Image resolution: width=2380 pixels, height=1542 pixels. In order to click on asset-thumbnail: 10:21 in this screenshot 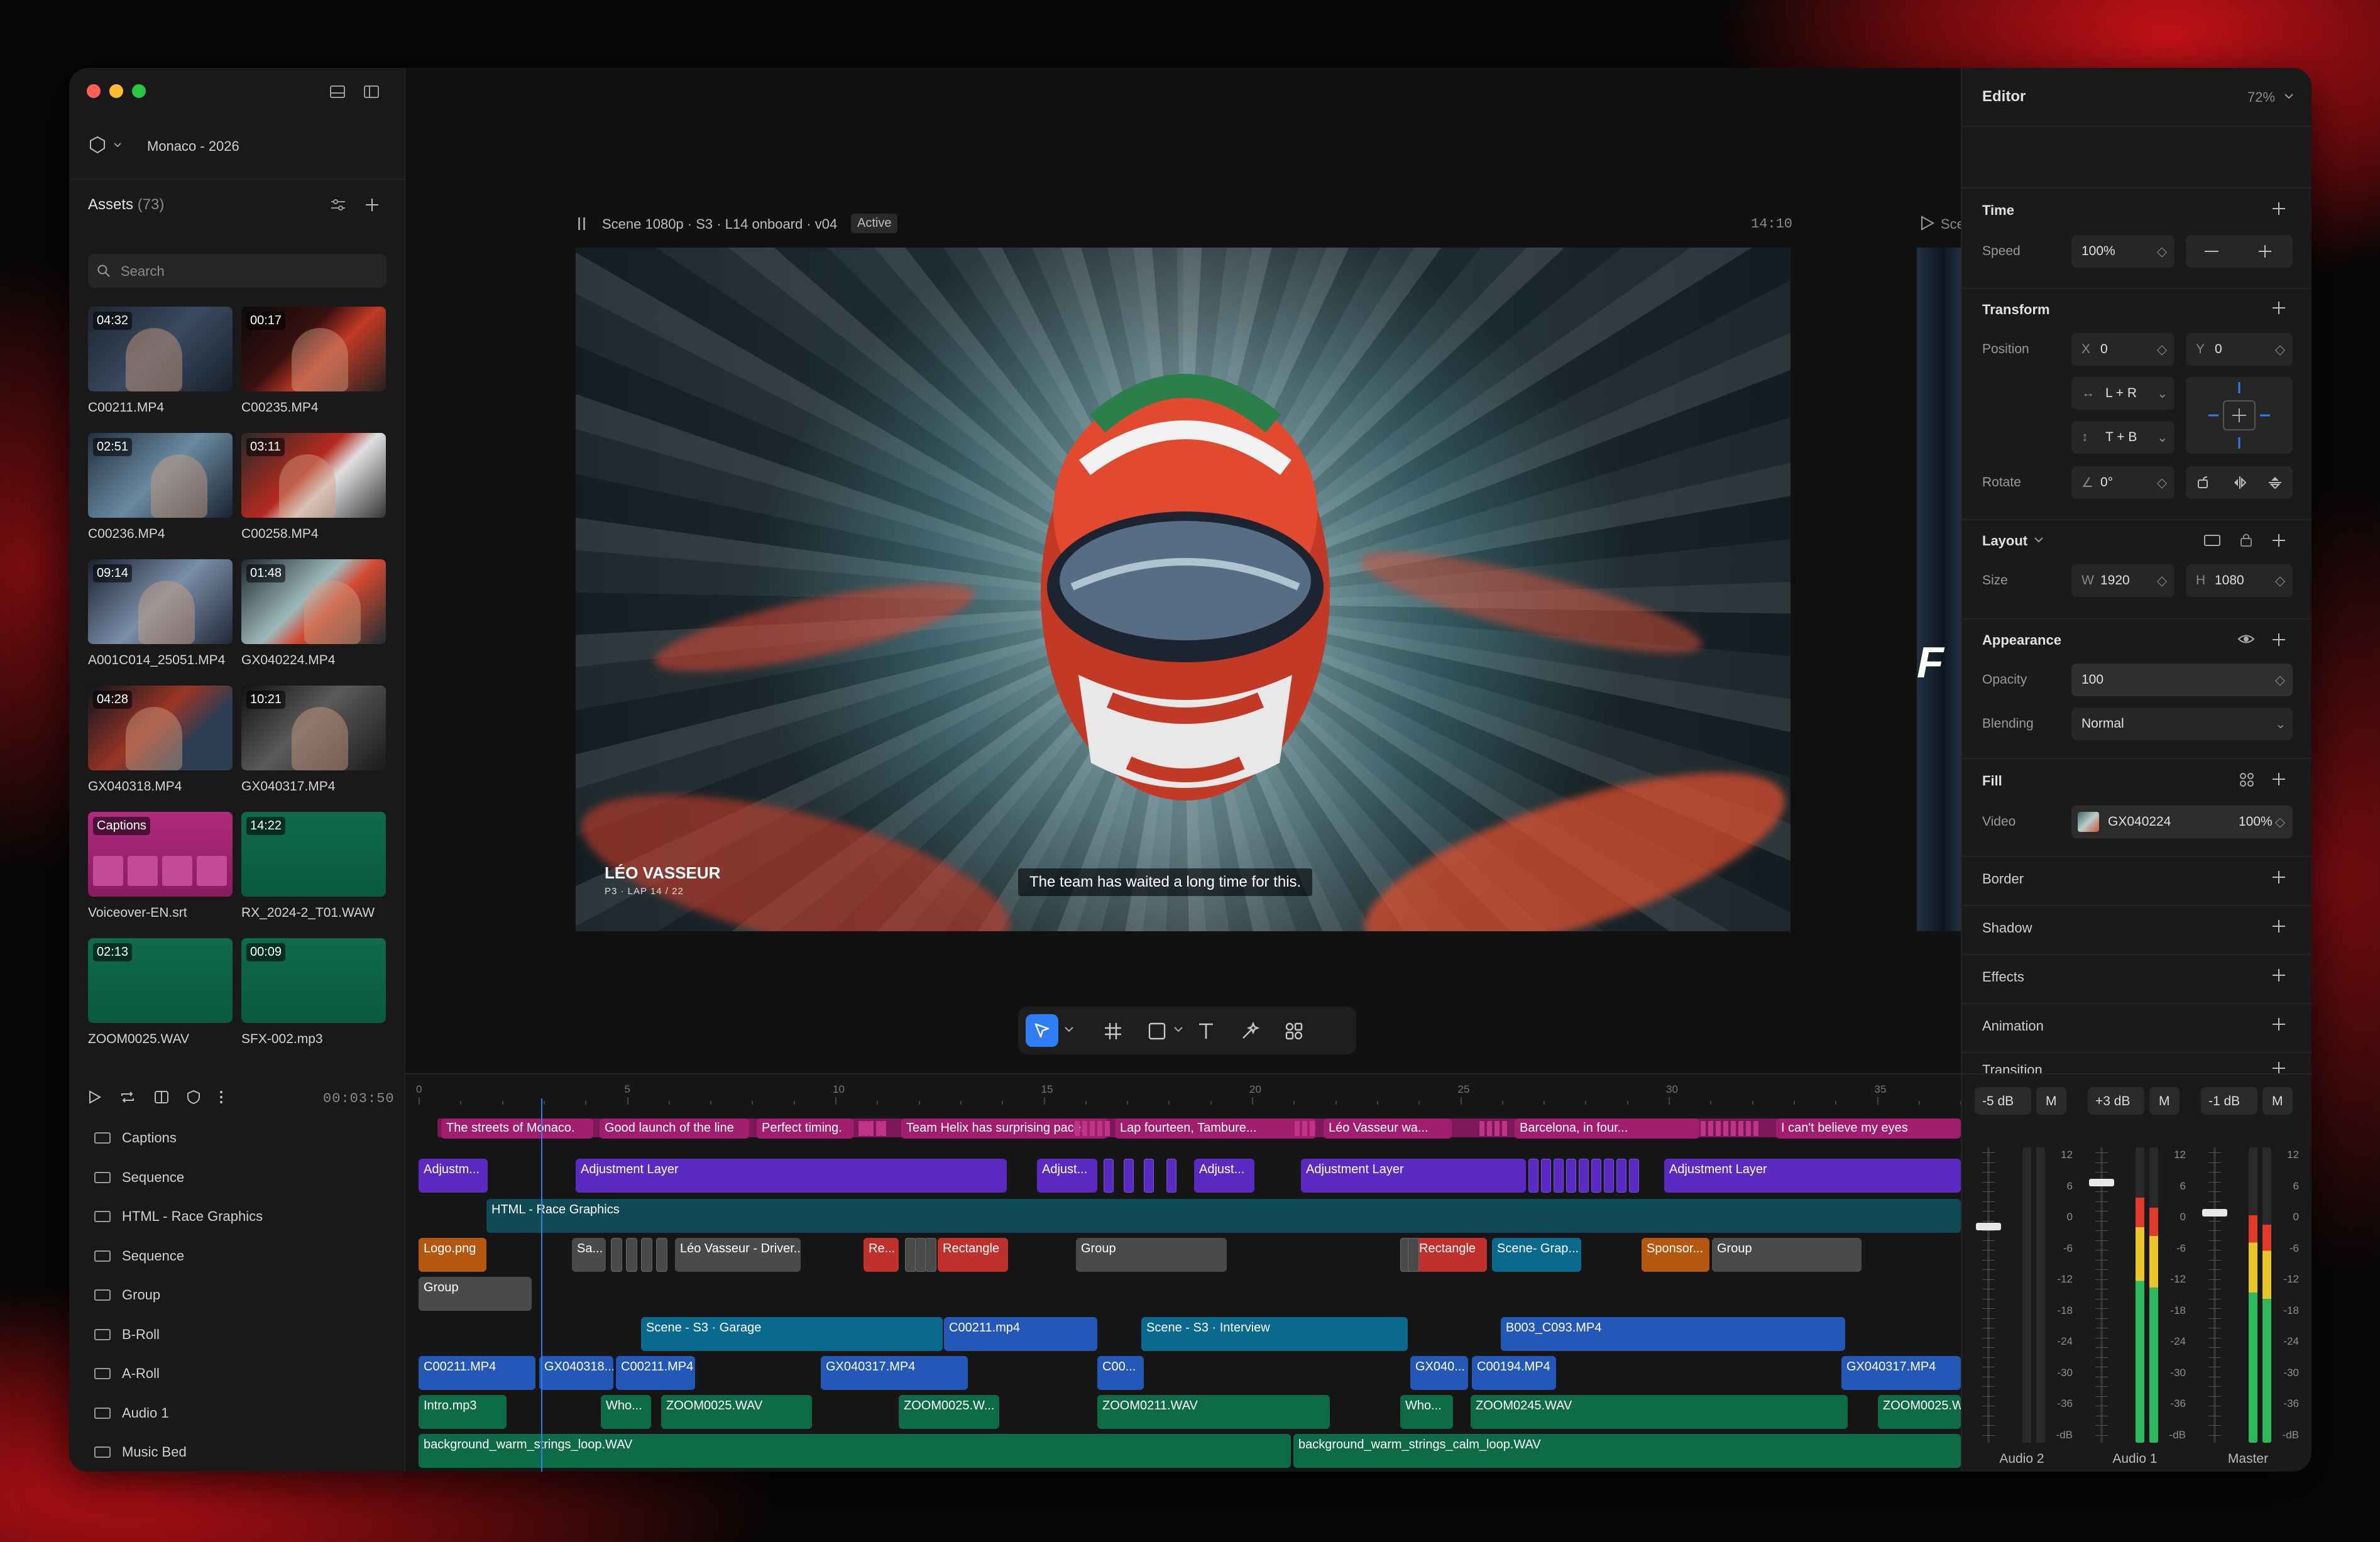, I will do `click(313, 728)`.